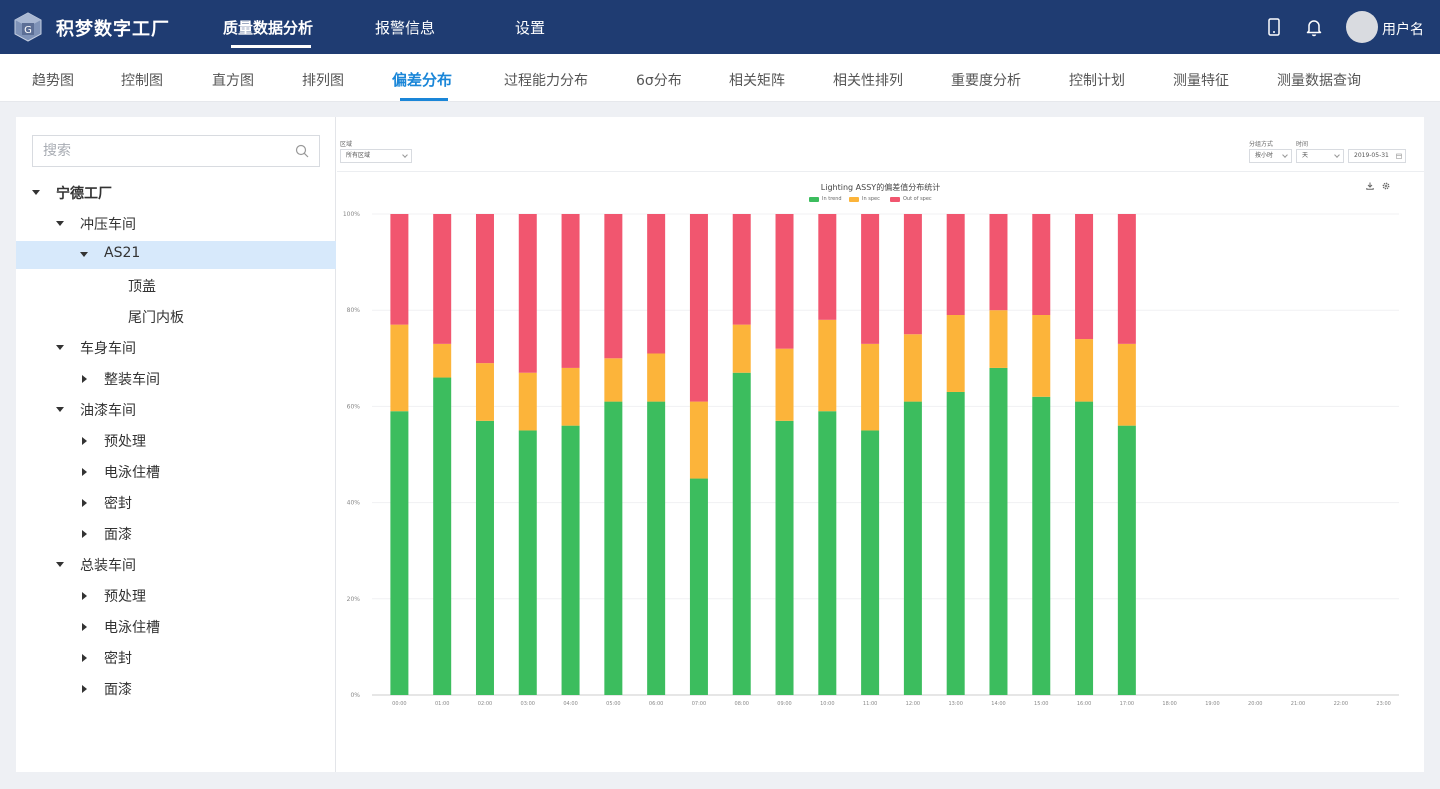  I want to click on avatar, so click(1362, 27).